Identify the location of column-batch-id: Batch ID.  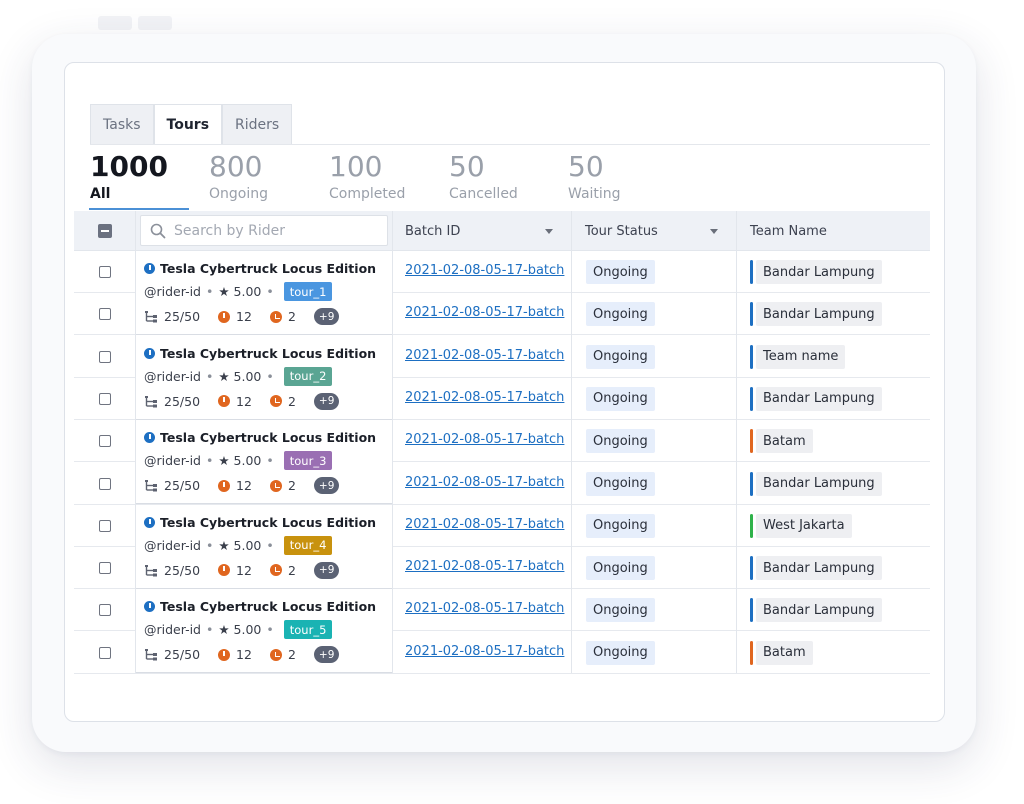
(432, 231).